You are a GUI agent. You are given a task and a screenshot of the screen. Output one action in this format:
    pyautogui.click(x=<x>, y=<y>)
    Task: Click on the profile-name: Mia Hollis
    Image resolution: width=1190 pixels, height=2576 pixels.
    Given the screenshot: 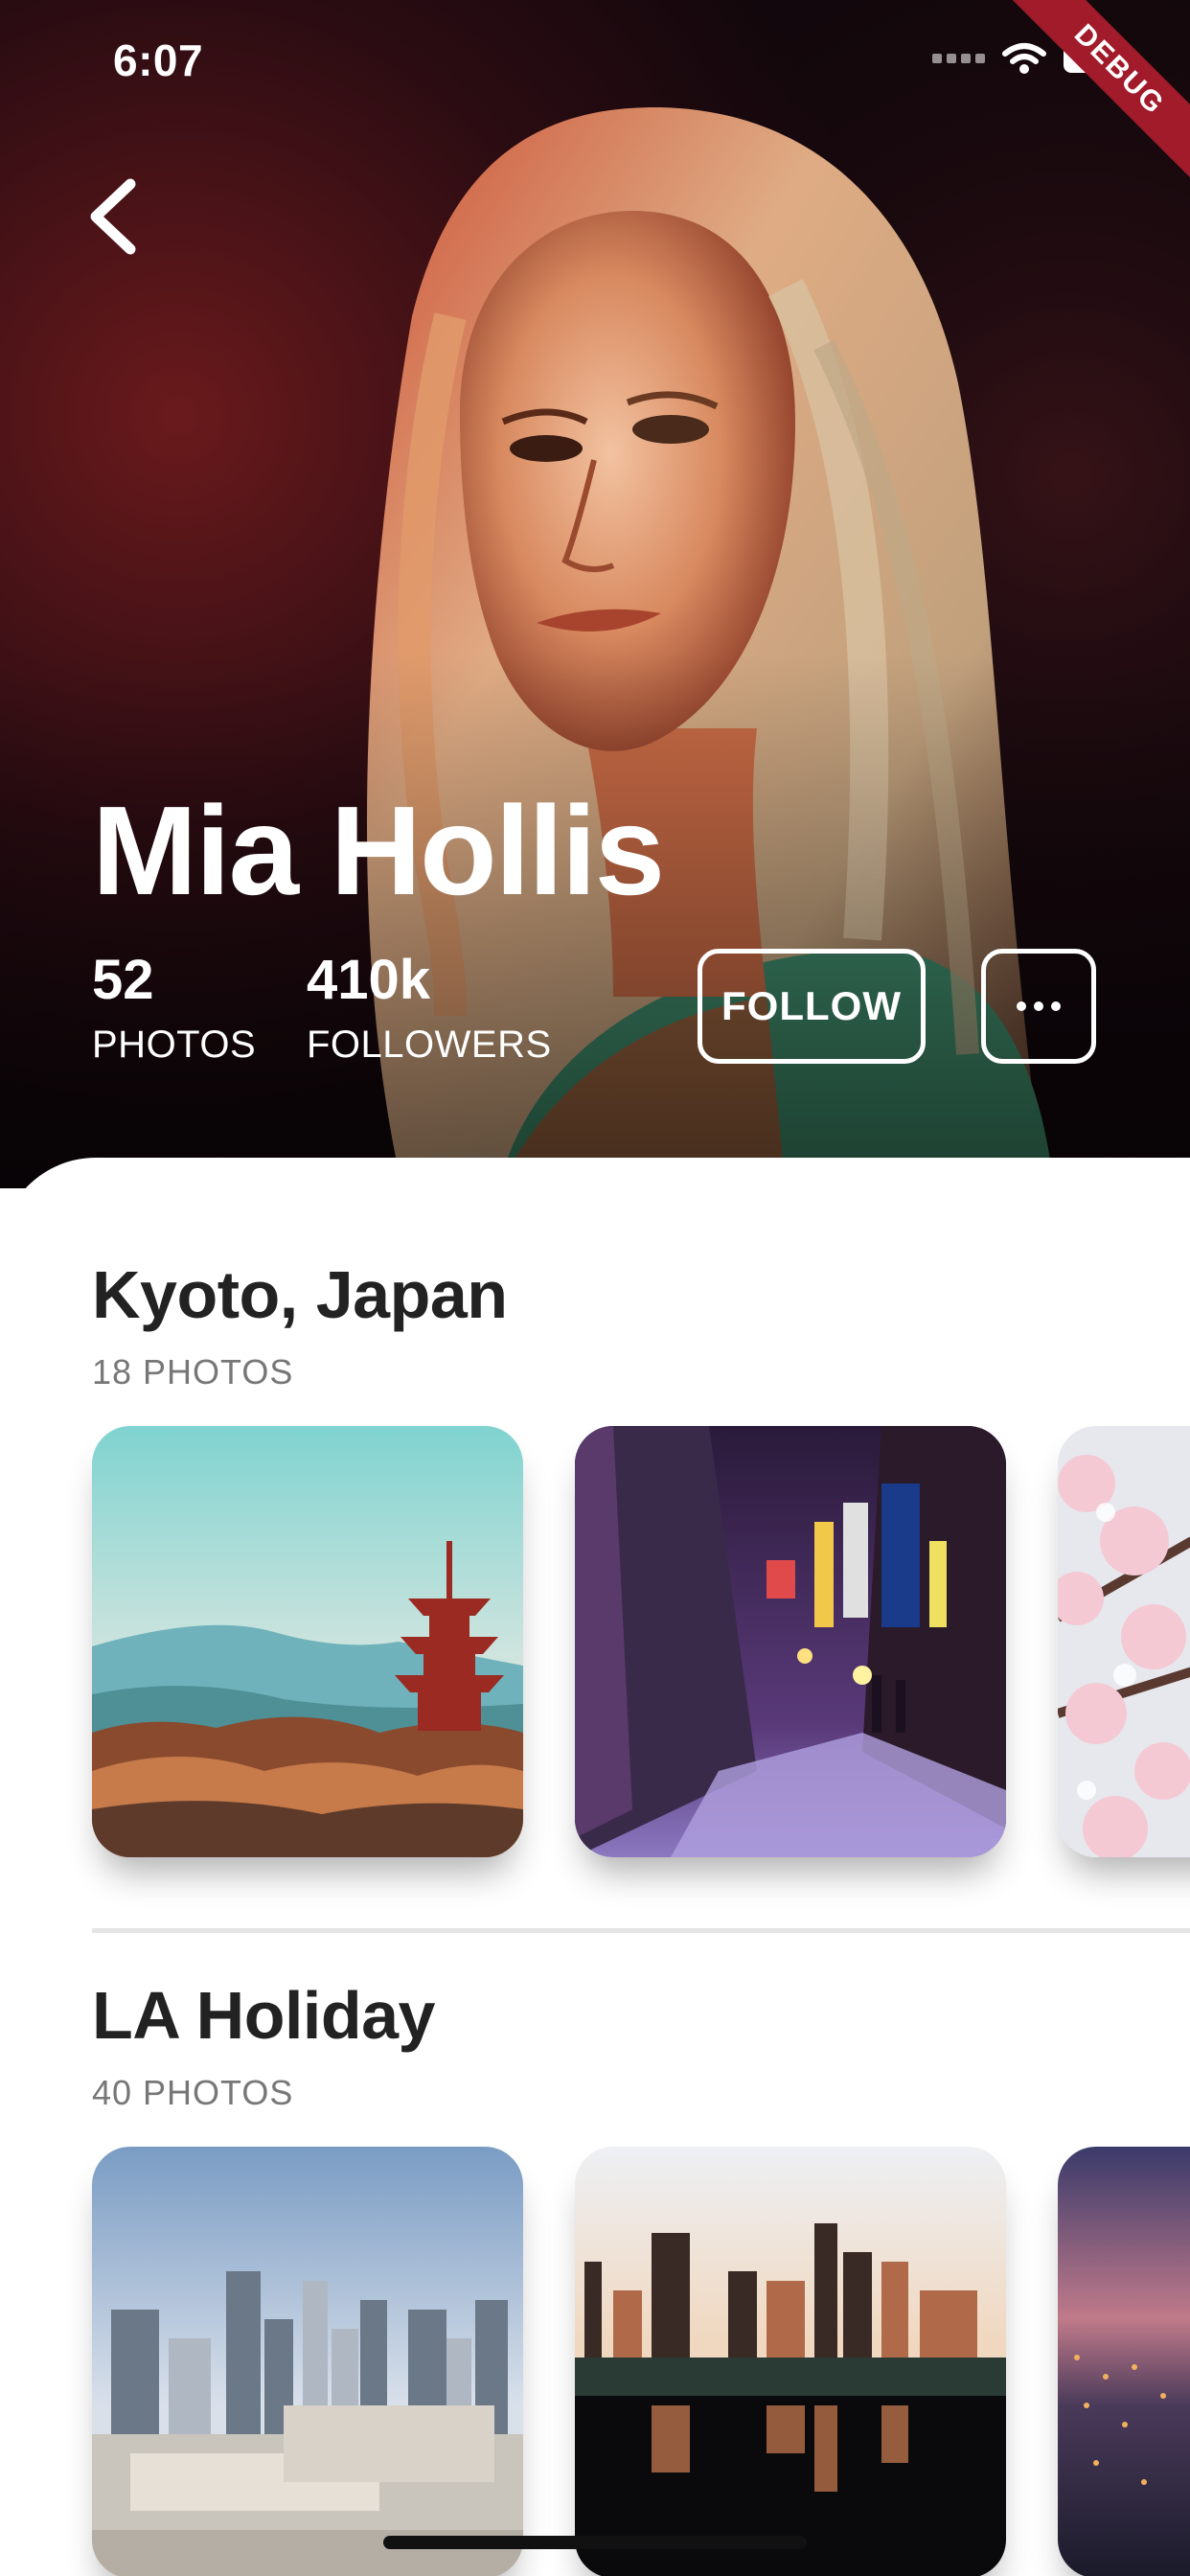 What is the action you would take?
    pyautogui.click(x=379, y=851)
    